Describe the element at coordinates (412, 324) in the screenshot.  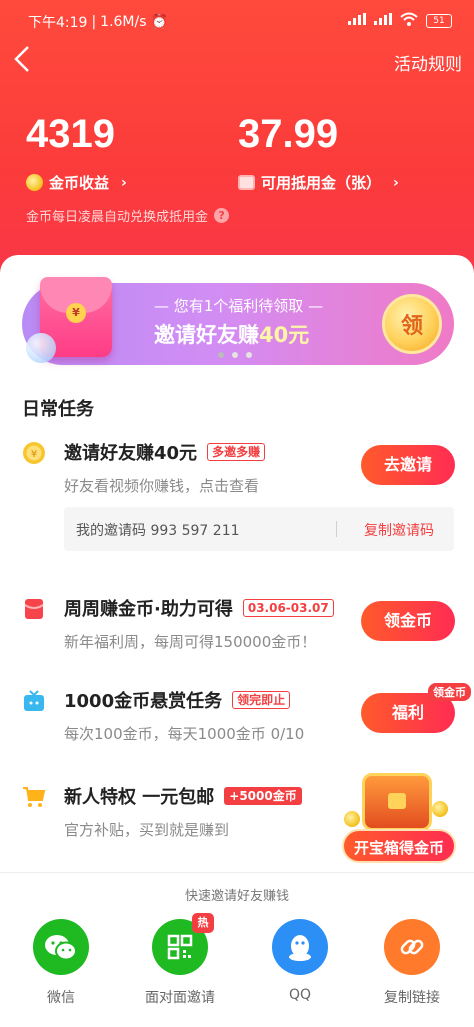
I see `claim-button: 领` at that location.